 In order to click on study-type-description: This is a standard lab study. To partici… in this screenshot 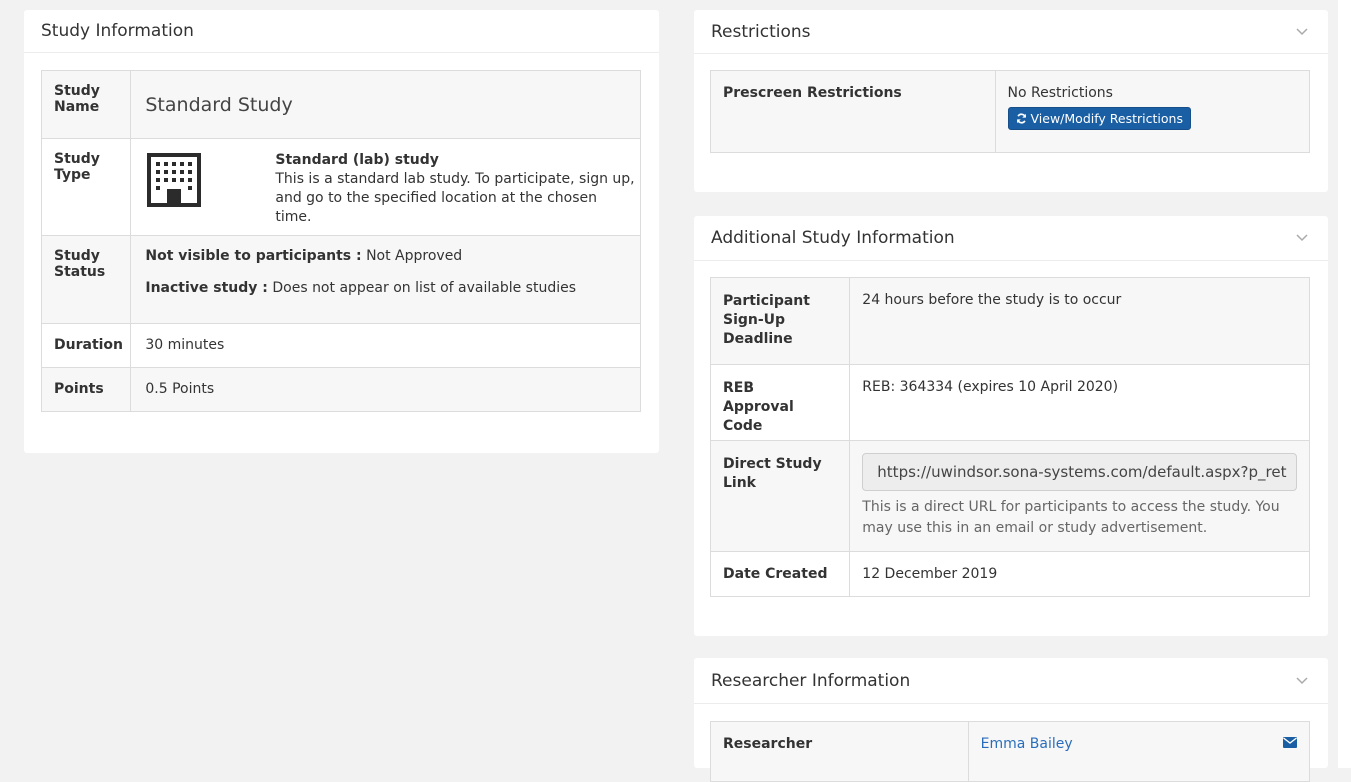, I will do `click(455, 198)`.